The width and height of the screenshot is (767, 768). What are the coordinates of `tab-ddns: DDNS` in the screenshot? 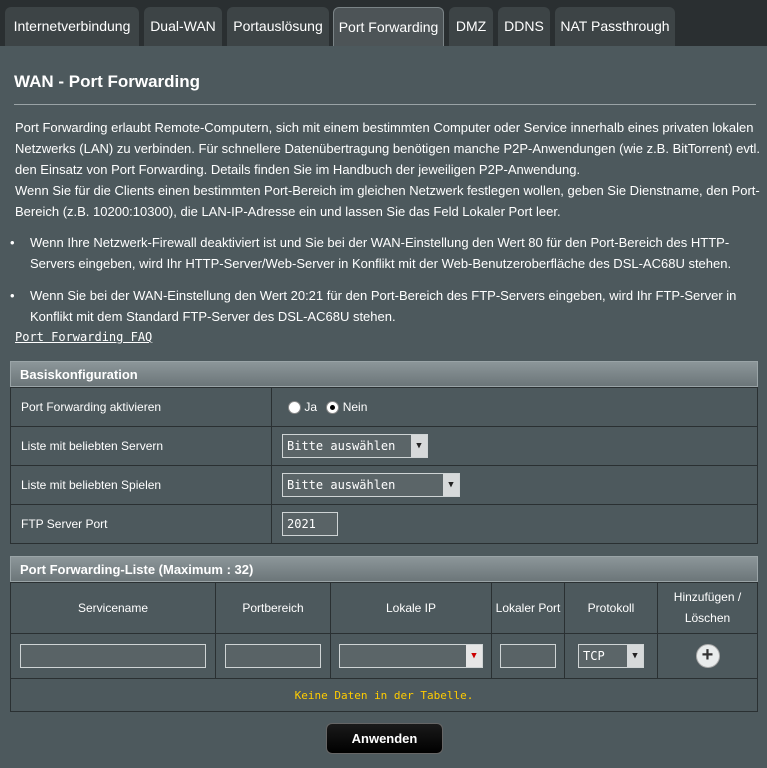 It's located at (524, 26).